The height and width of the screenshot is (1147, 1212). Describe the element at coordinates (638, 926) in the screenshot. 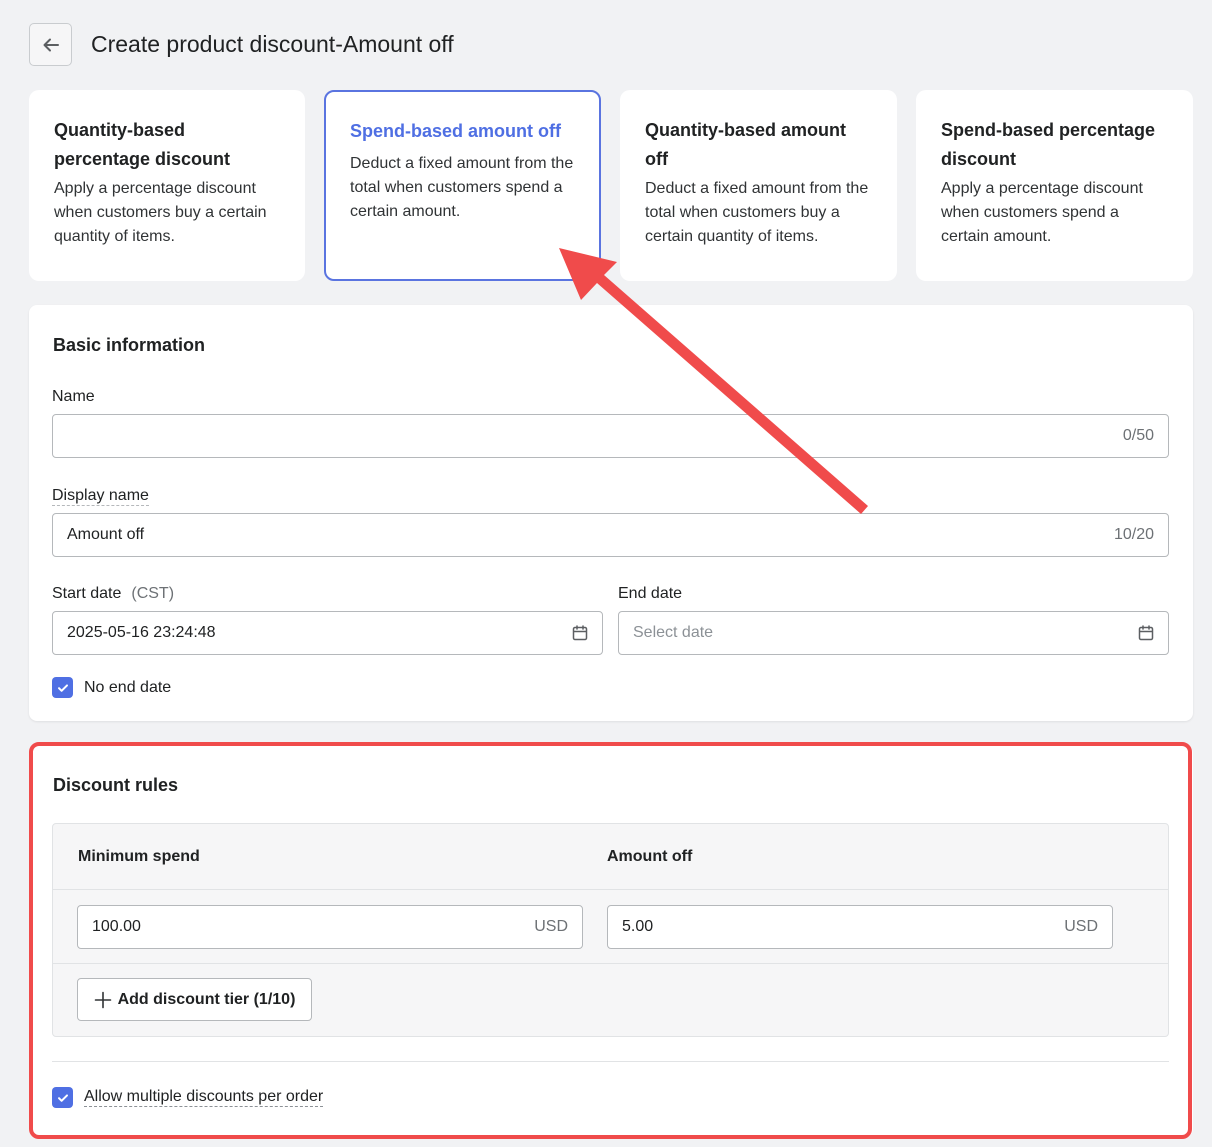

I see `amount-off-value: 5.00` at that location.